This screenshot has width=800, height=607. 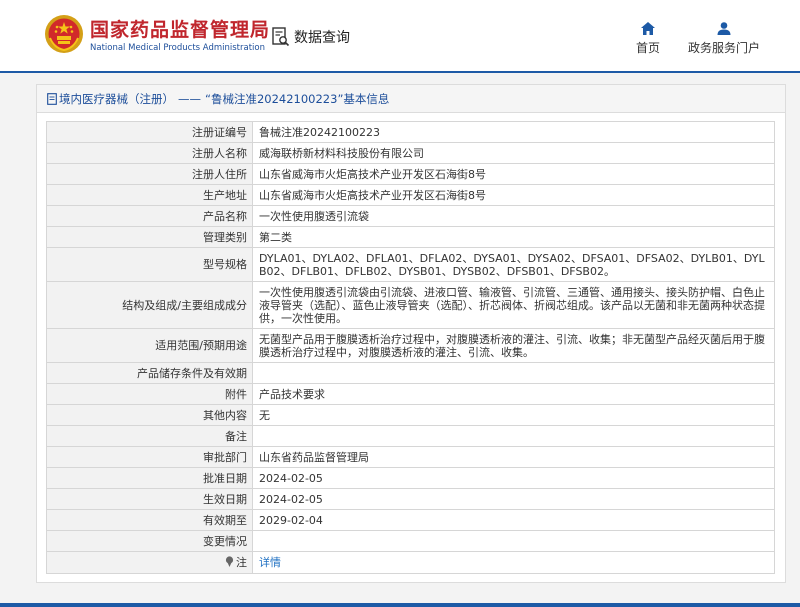 What do you see at coordinates (149, 541) in the screenshot?
I see `field-label: 变更情况` at bounding box center [149, 541].